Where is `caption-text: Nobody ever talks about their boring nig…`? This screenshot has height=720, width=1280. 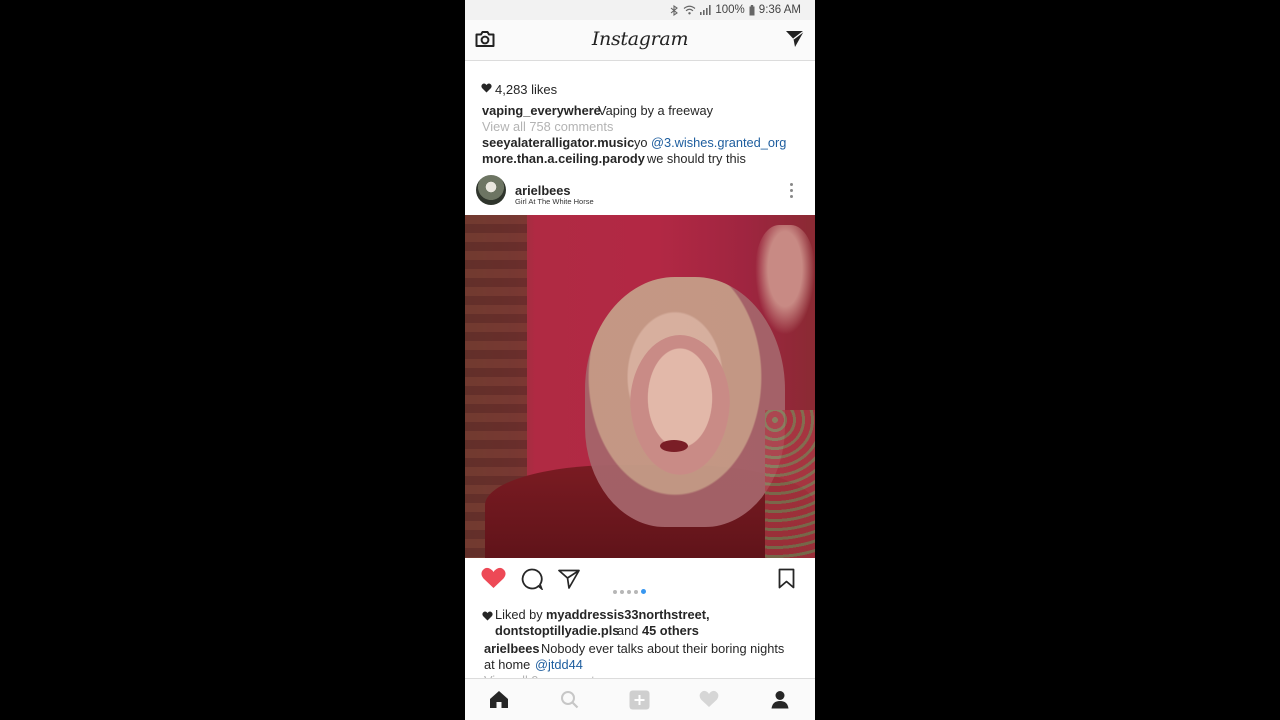 caption-text: Nobody ever talks about their boring nig… is located at coordinates (663, 648).